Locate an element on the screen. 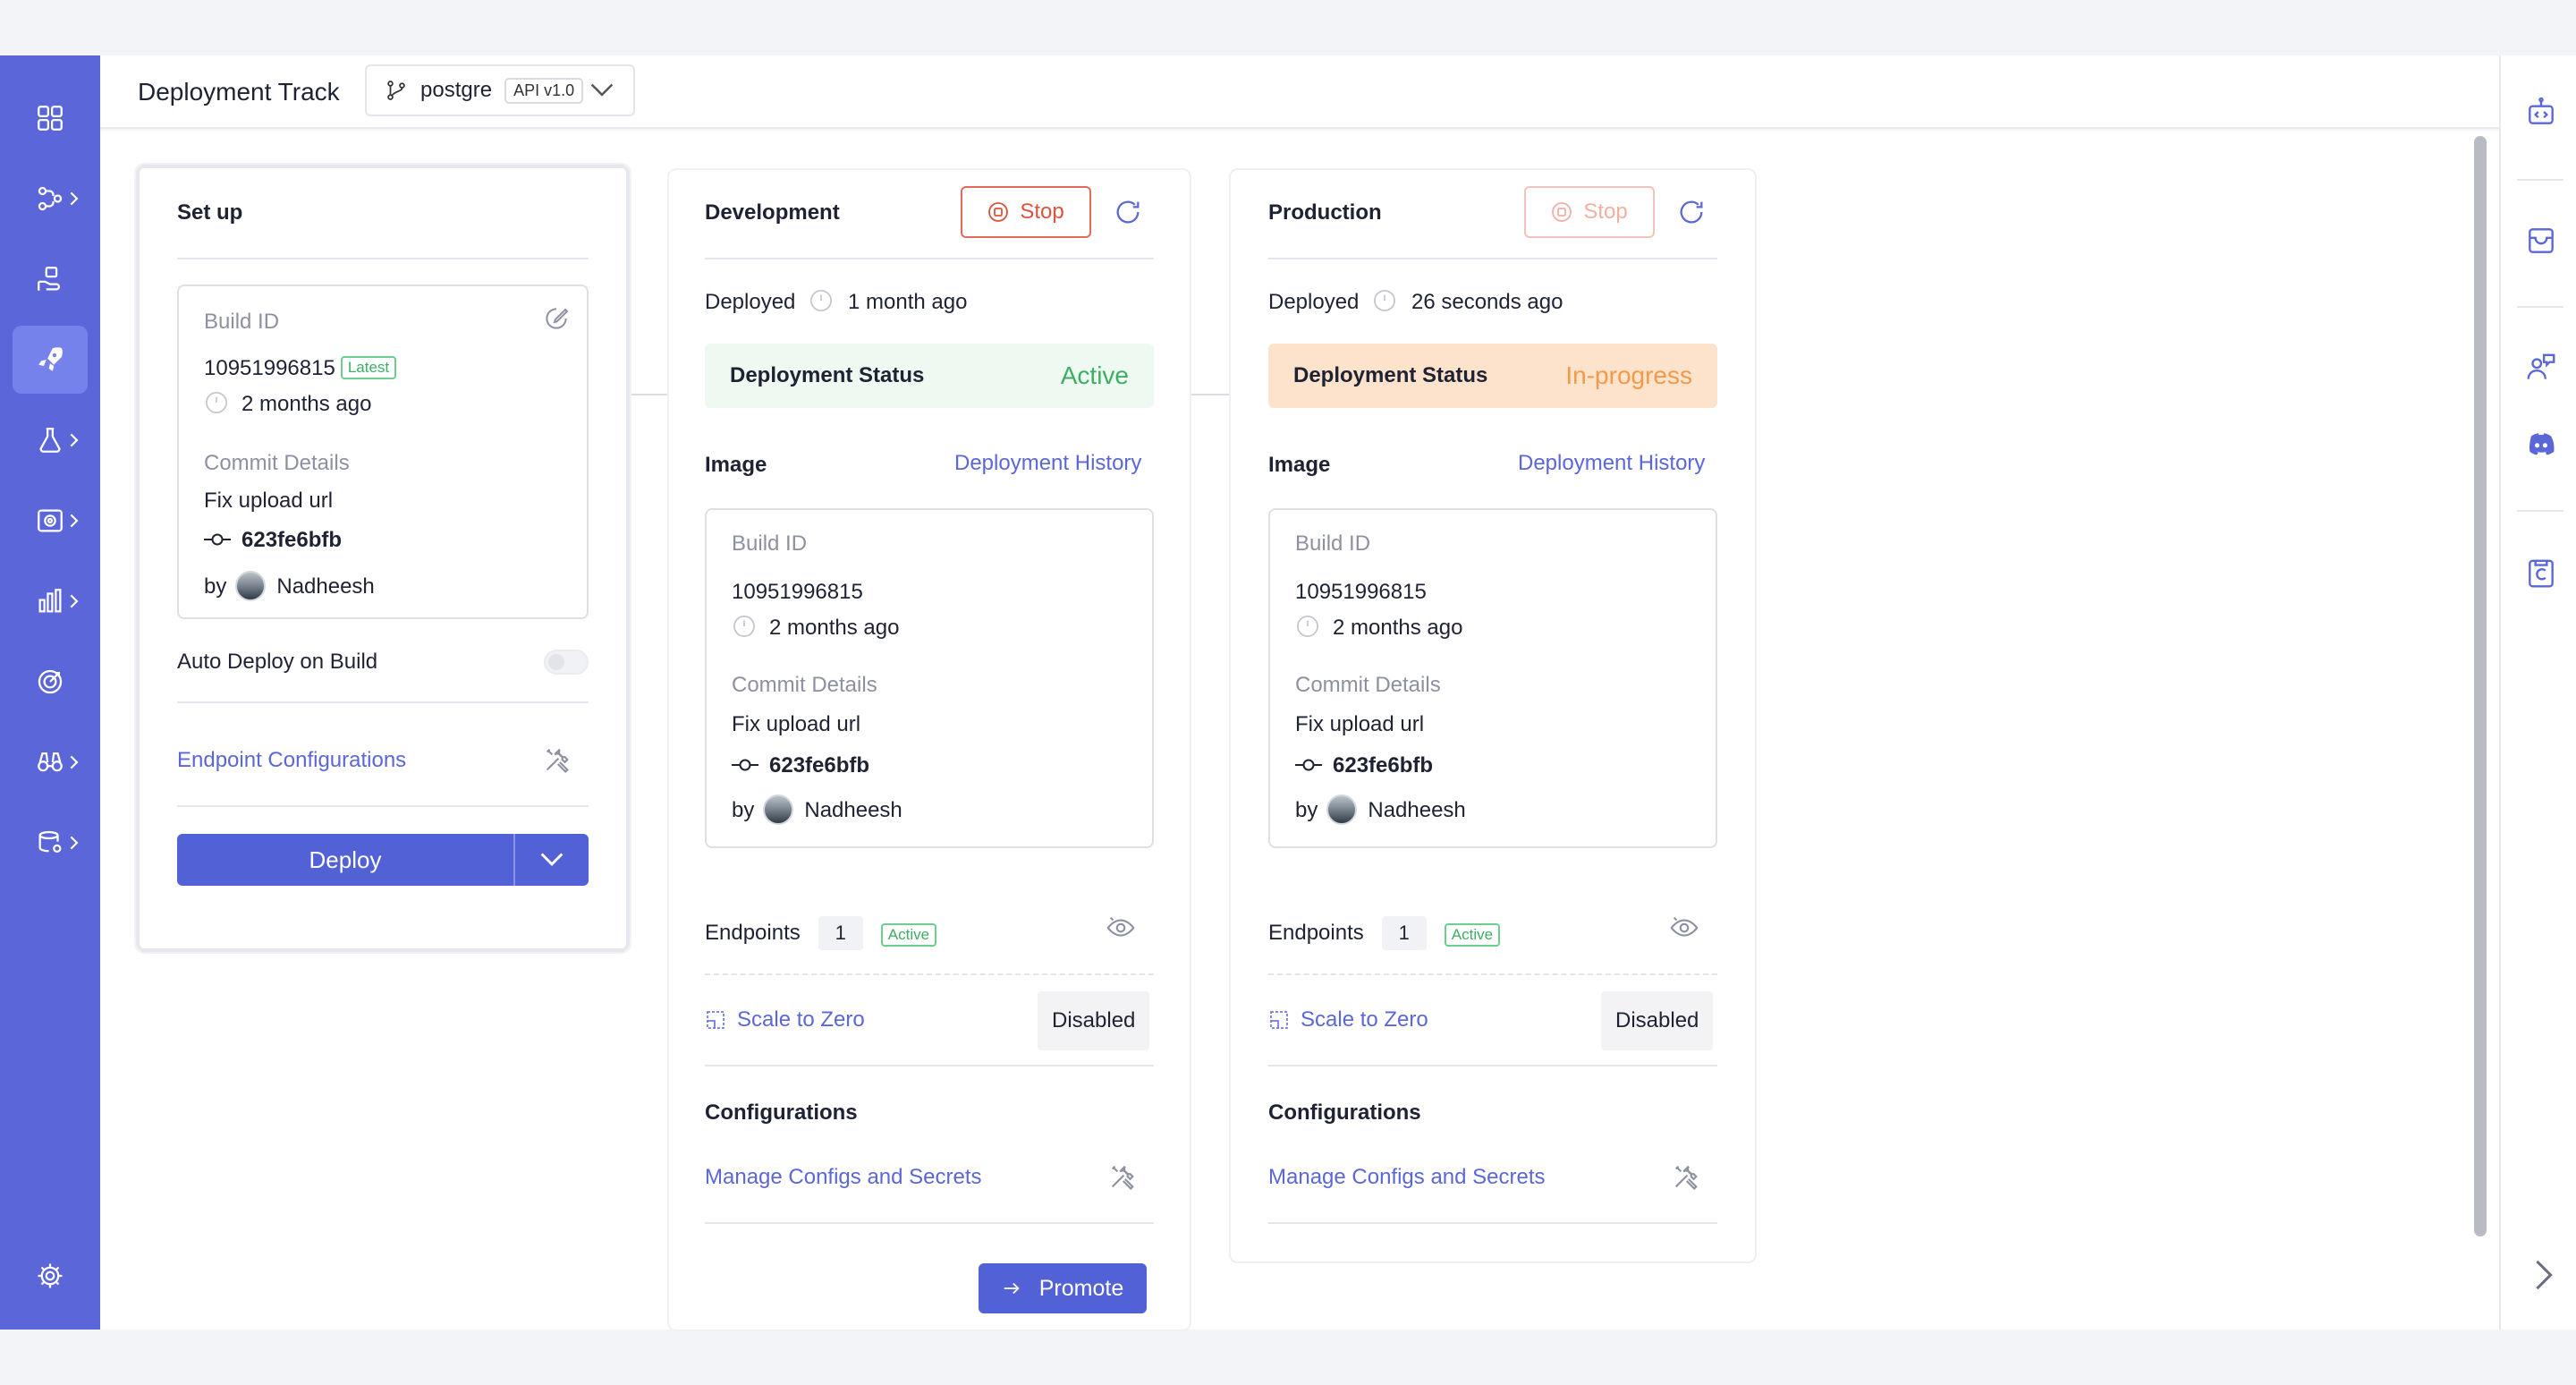 This screenshot has height=1385, width=2576. endpoint-configurations-link: Endpoint Configurations is located at coordinates (291, 760).